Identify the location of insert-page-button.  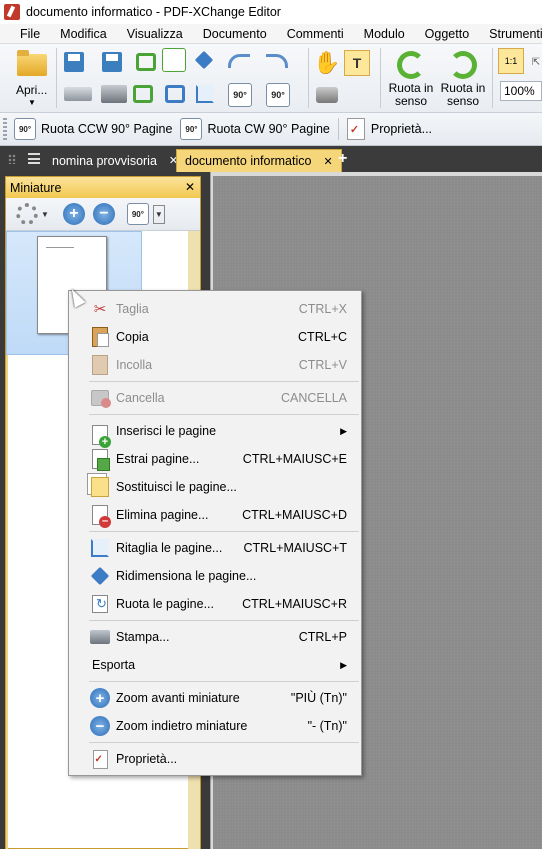
(146, 62).